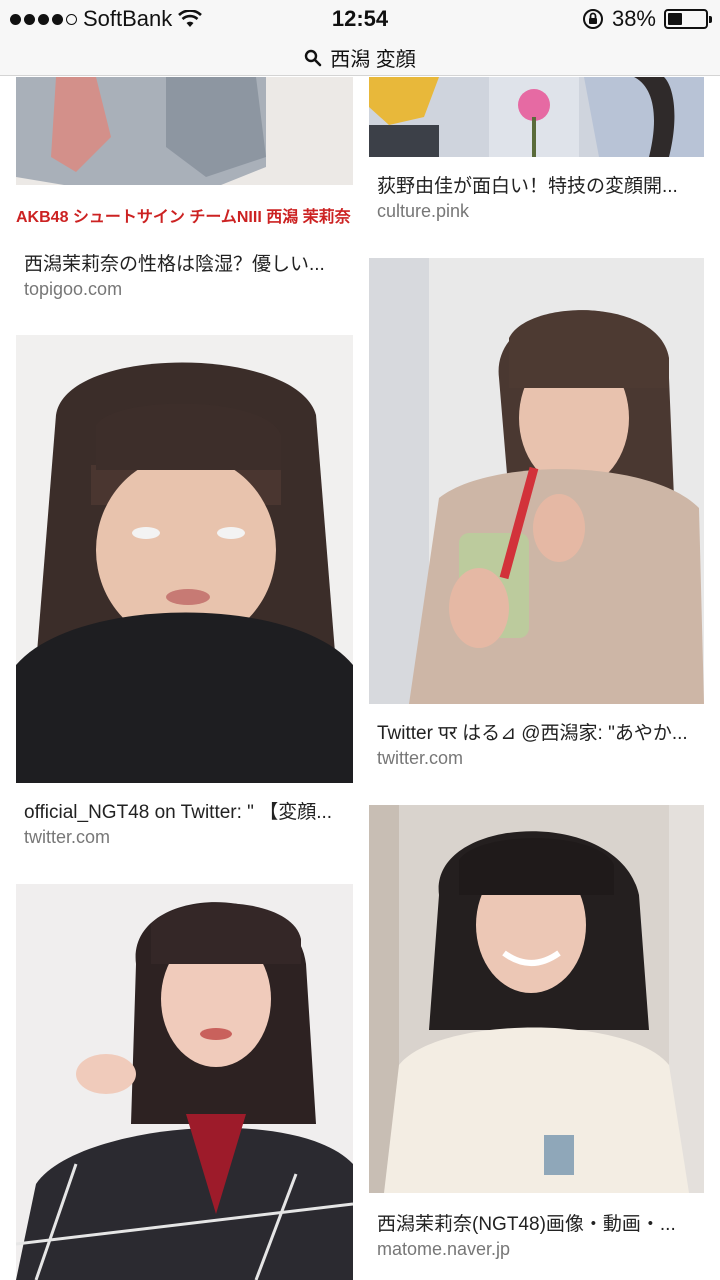 Image resolution: width=720 pixels, height=1280 pixels. I want to click on result-domain: matome.naver.jp, so click(444, 1249).